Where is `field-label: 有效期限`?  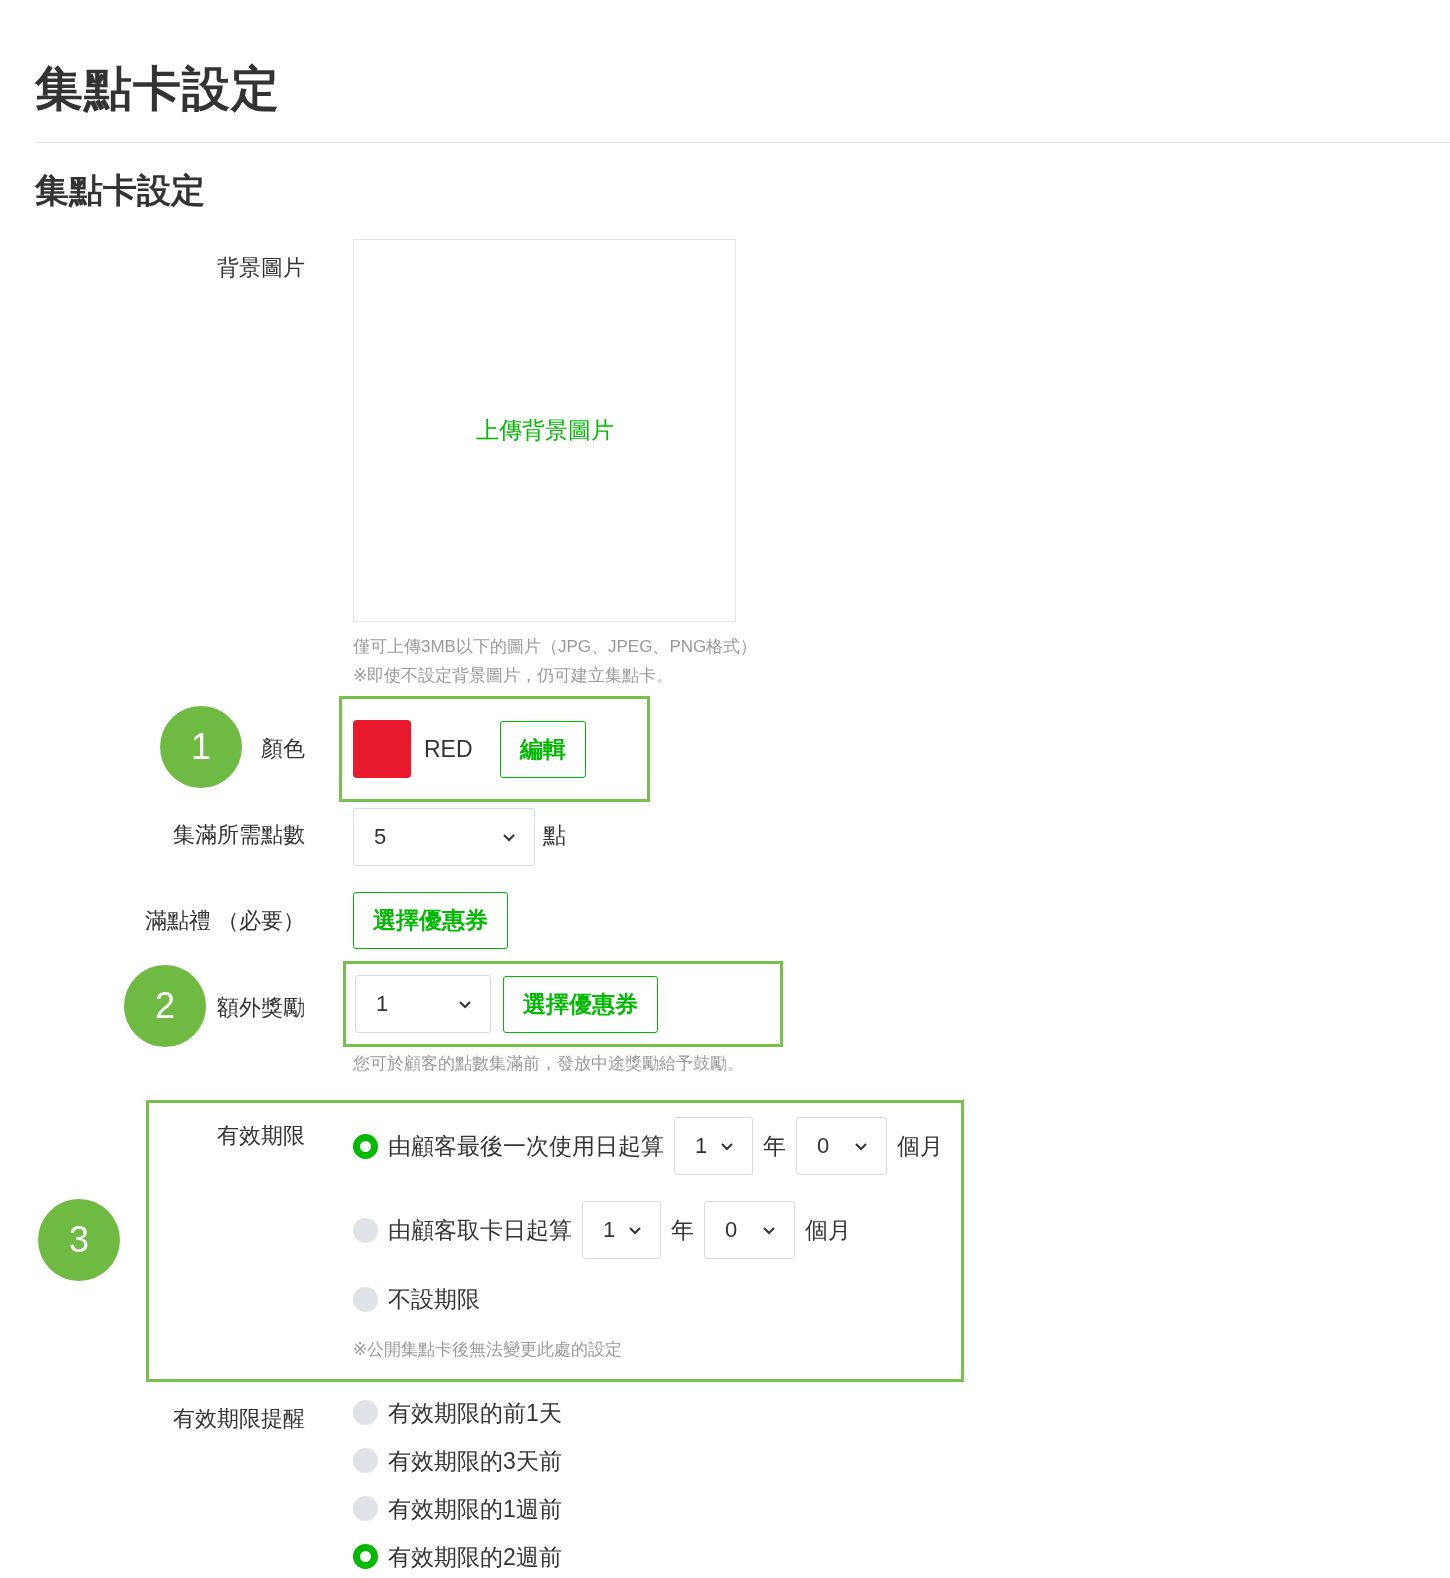
field-label: 有效期限 is located at coordinates (261, 1136).